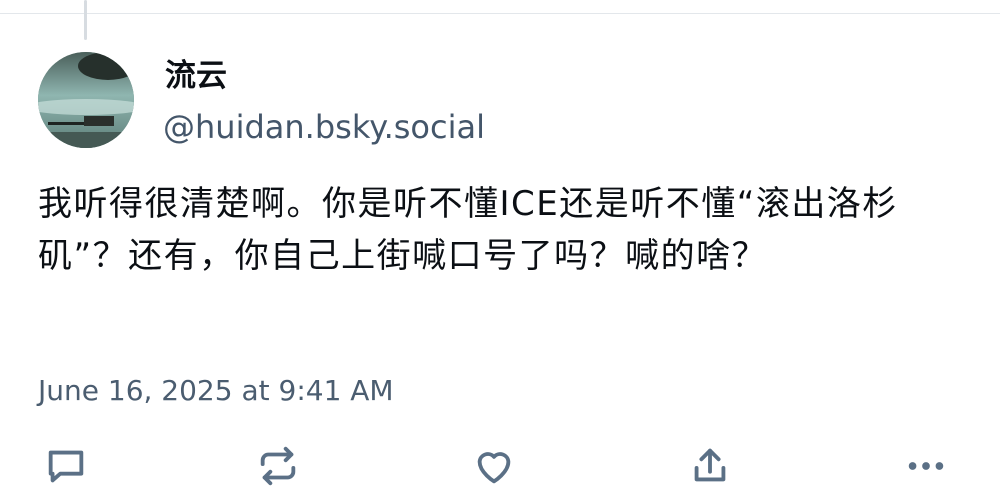 This screenshot has width=1000, height=502. I want to click on share-icon, so click(710, 465).